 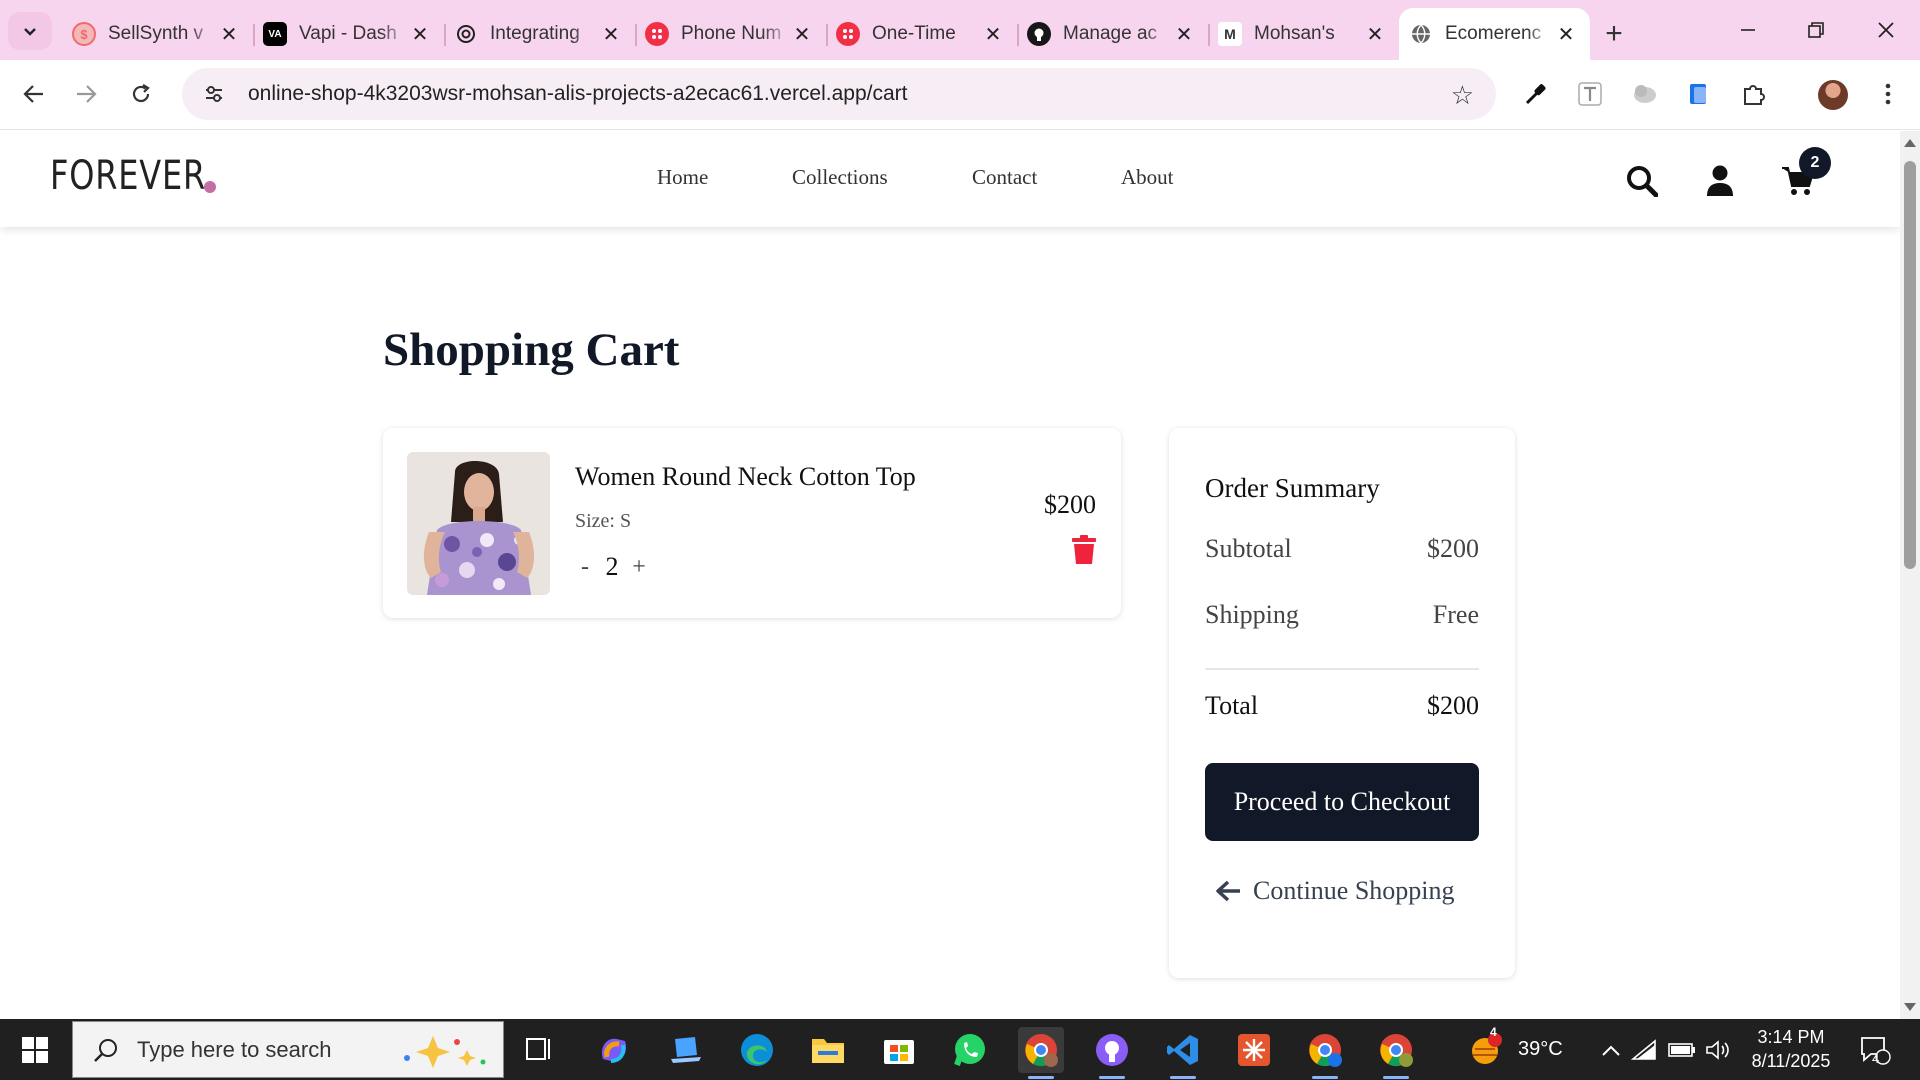 I want to click on whatsapp-icon, so click(x=970, y=1050).